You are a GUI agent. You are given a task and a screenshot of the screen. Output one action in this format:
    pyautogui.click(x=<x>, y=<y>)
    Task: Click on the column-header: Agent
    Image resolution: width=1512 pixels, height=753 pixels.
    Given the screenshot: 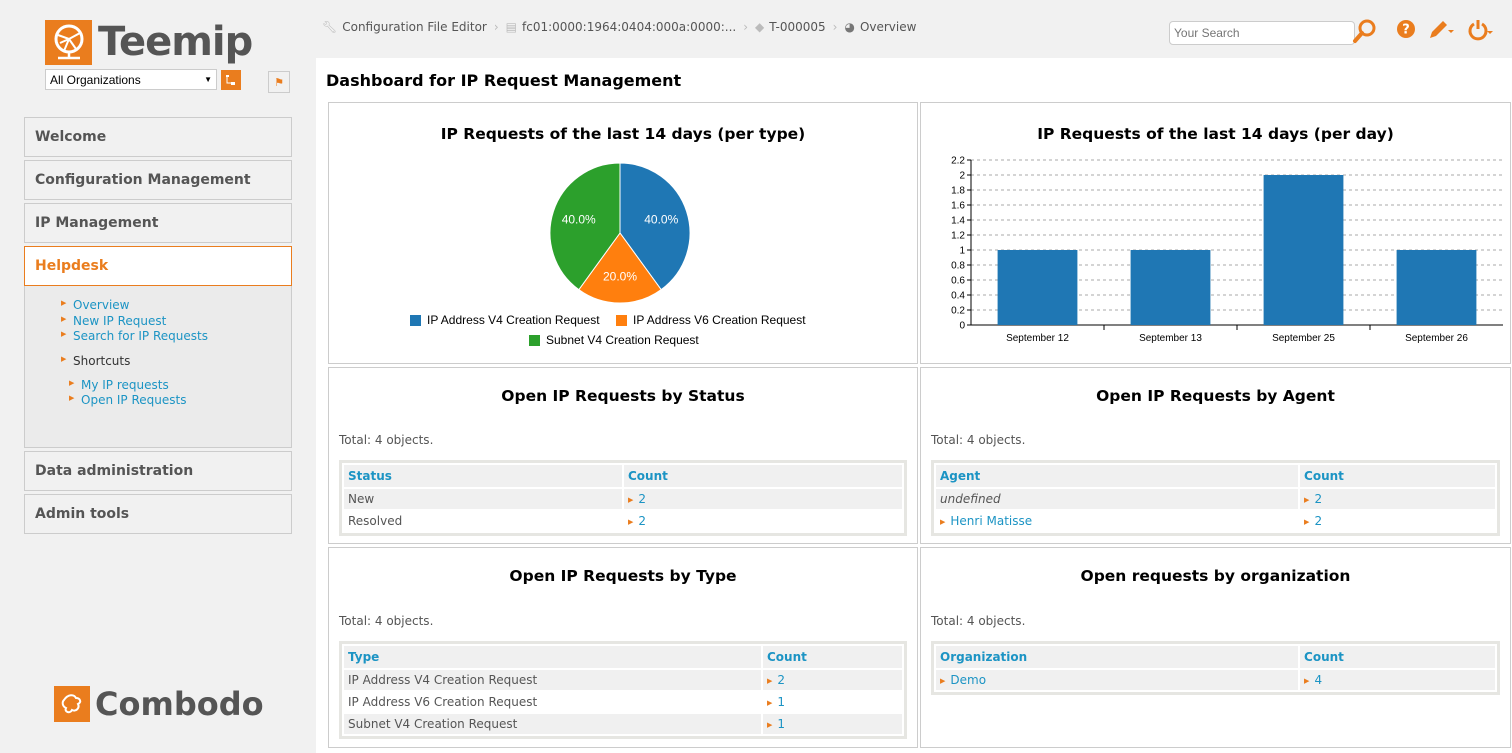 What is the action you would take?
    pyautogui.click(x=1117, y=476)
    